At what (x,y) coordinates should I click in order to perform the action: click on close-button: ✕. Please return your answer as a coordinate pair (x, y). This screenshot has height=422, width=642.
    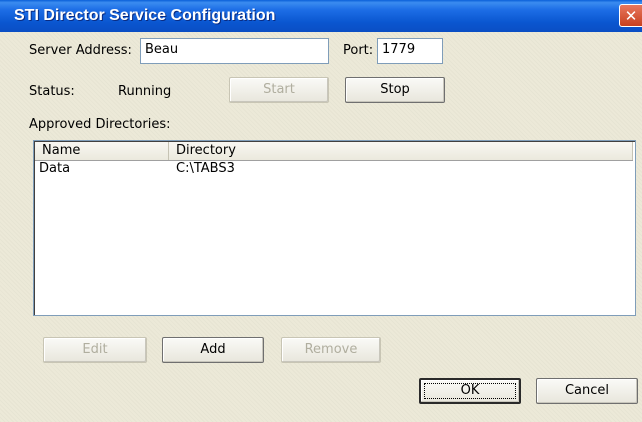
    Looking at the image, I should click on (630, 15).